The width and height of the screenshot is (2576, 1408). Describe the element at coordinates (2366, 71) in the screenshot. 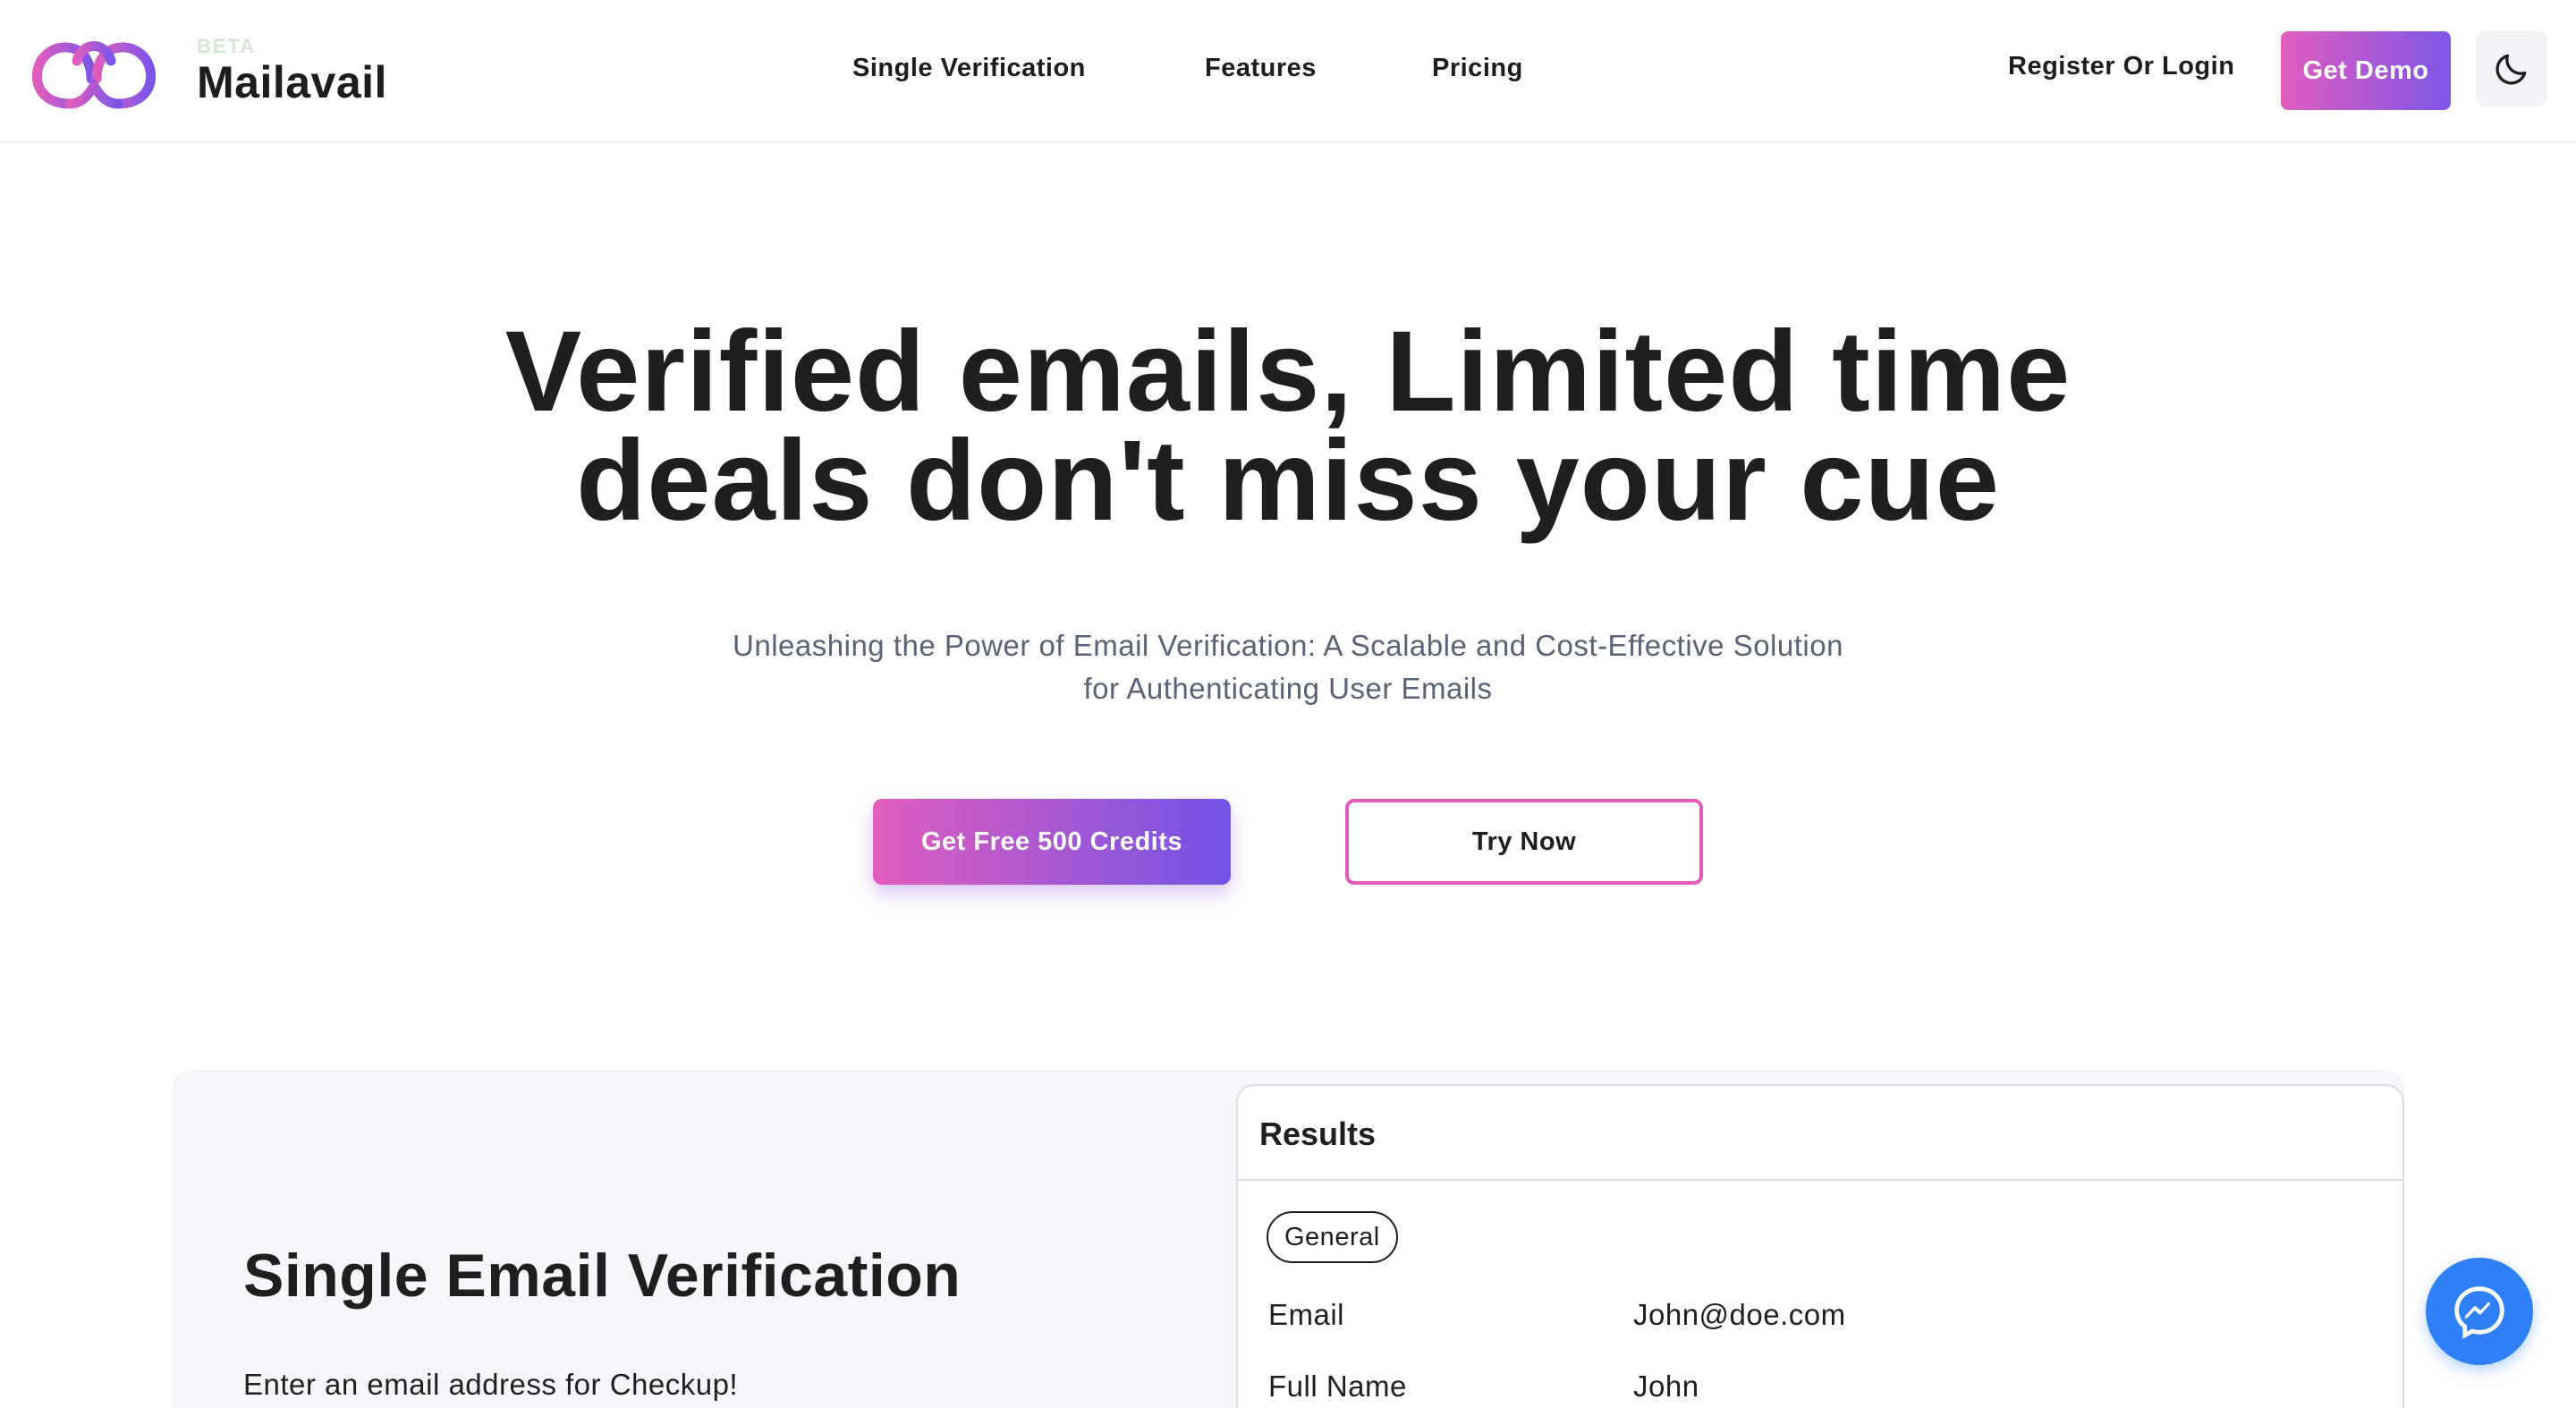

I see `get-demo-button: Get Demo` at that location.